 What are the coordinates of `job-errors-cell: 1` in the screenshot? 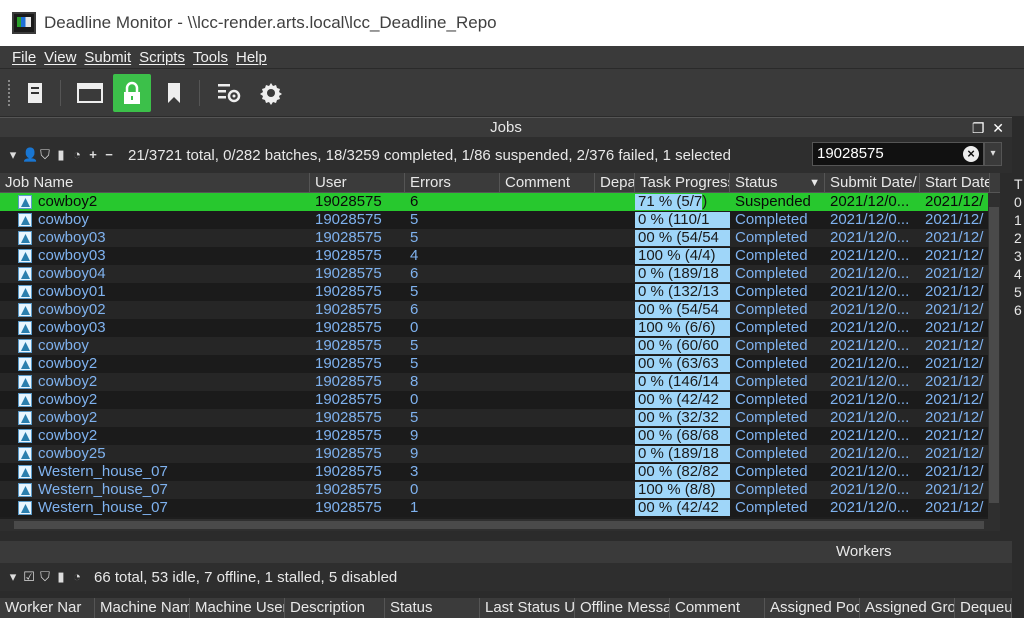 It's located at (414, 507).